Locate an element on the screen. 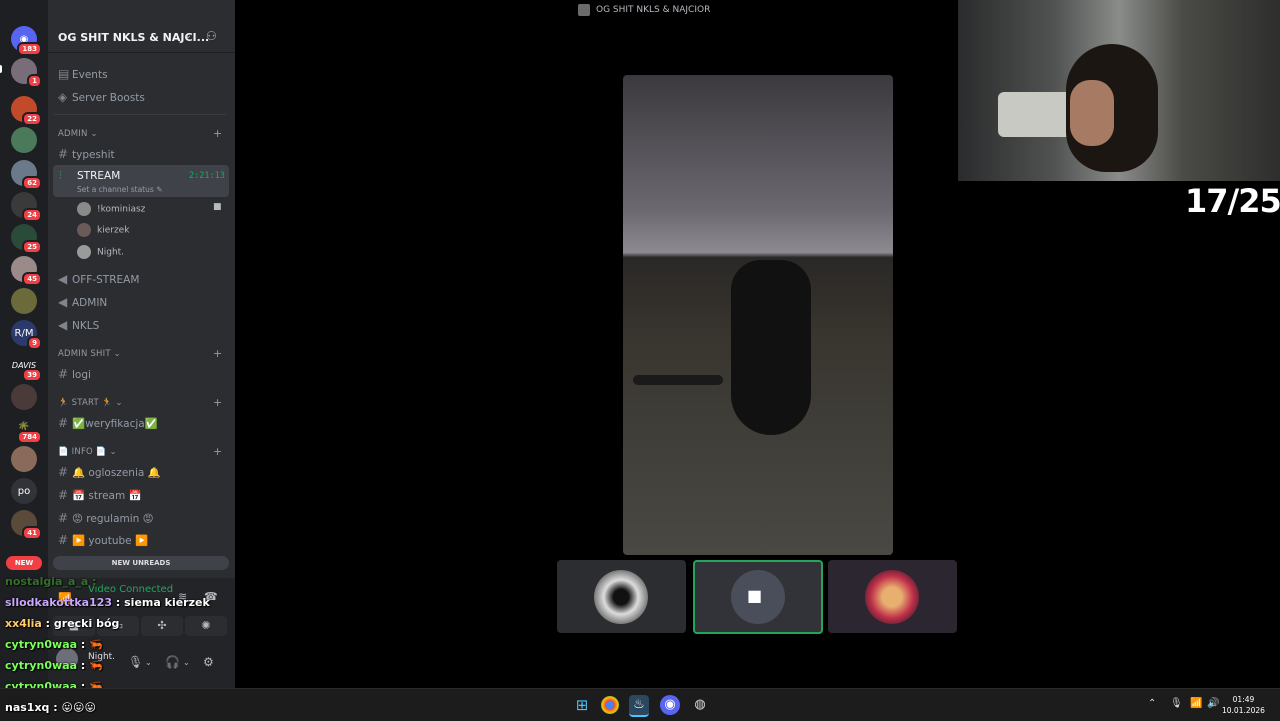  clock-date: 10.01.2026 is located at coordinates (1243, 710).